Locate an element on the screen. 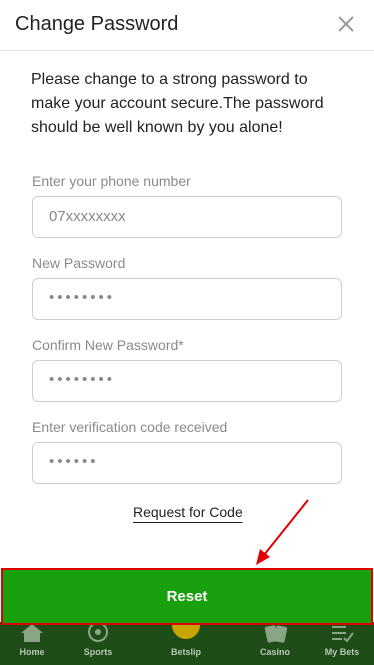 Image resolution: width=374 pixels, height=665 pixels. phone-placeholder: 07xxxxxxxx is located at coordinates (87, 216).